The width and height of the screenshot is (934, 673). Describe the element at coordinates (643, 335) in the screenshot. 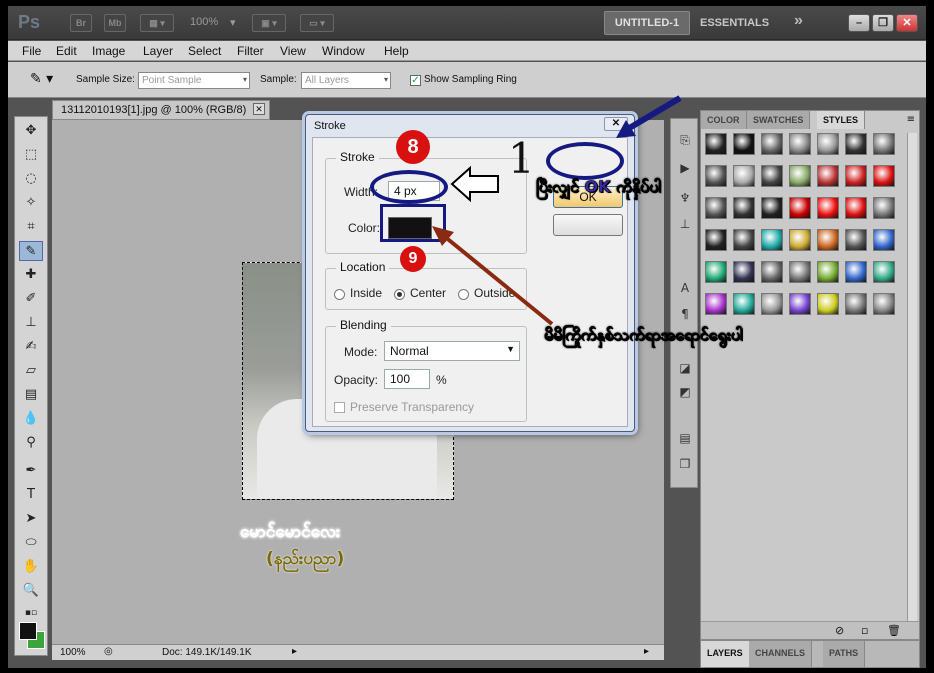

I see `color-instruction-note: မိမိကြိုက်နှစ်သက်ရာအရောင်ရွေးပါ` at that location.